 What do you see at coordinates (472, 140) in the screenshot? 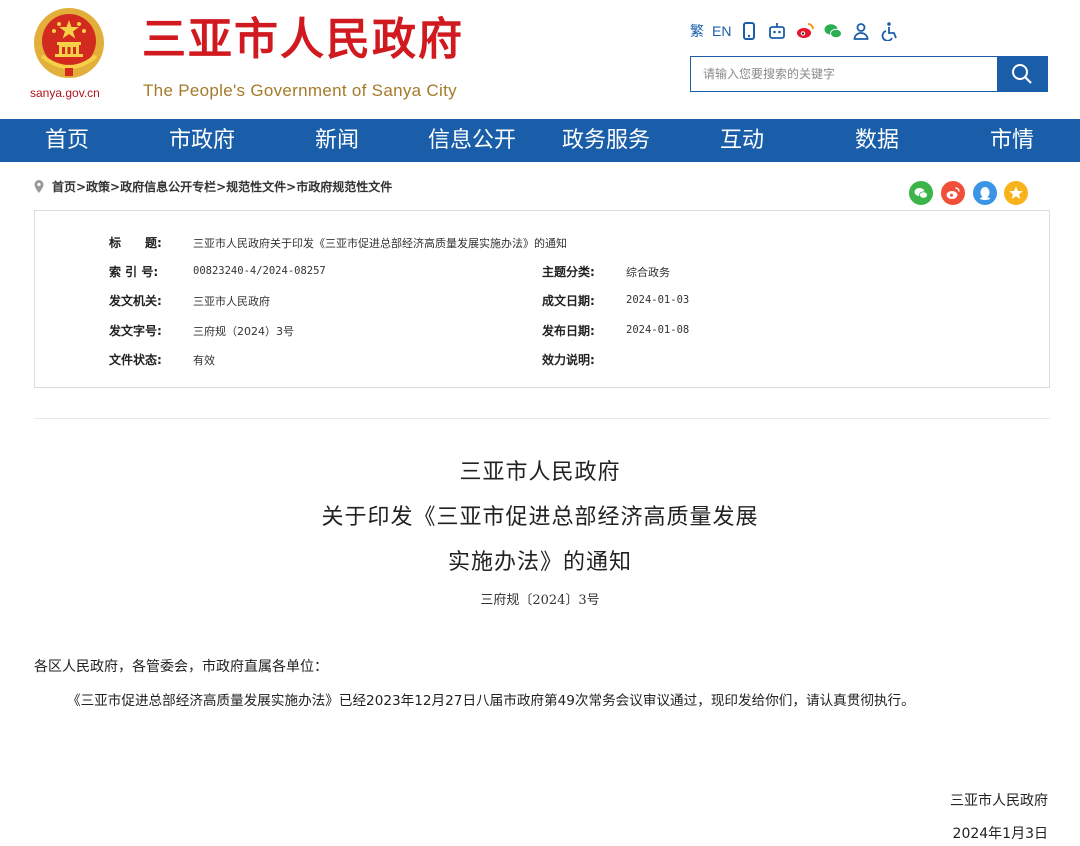
I see `nav-item-disclosure: 信息公开` at bounding box center [472, 140].